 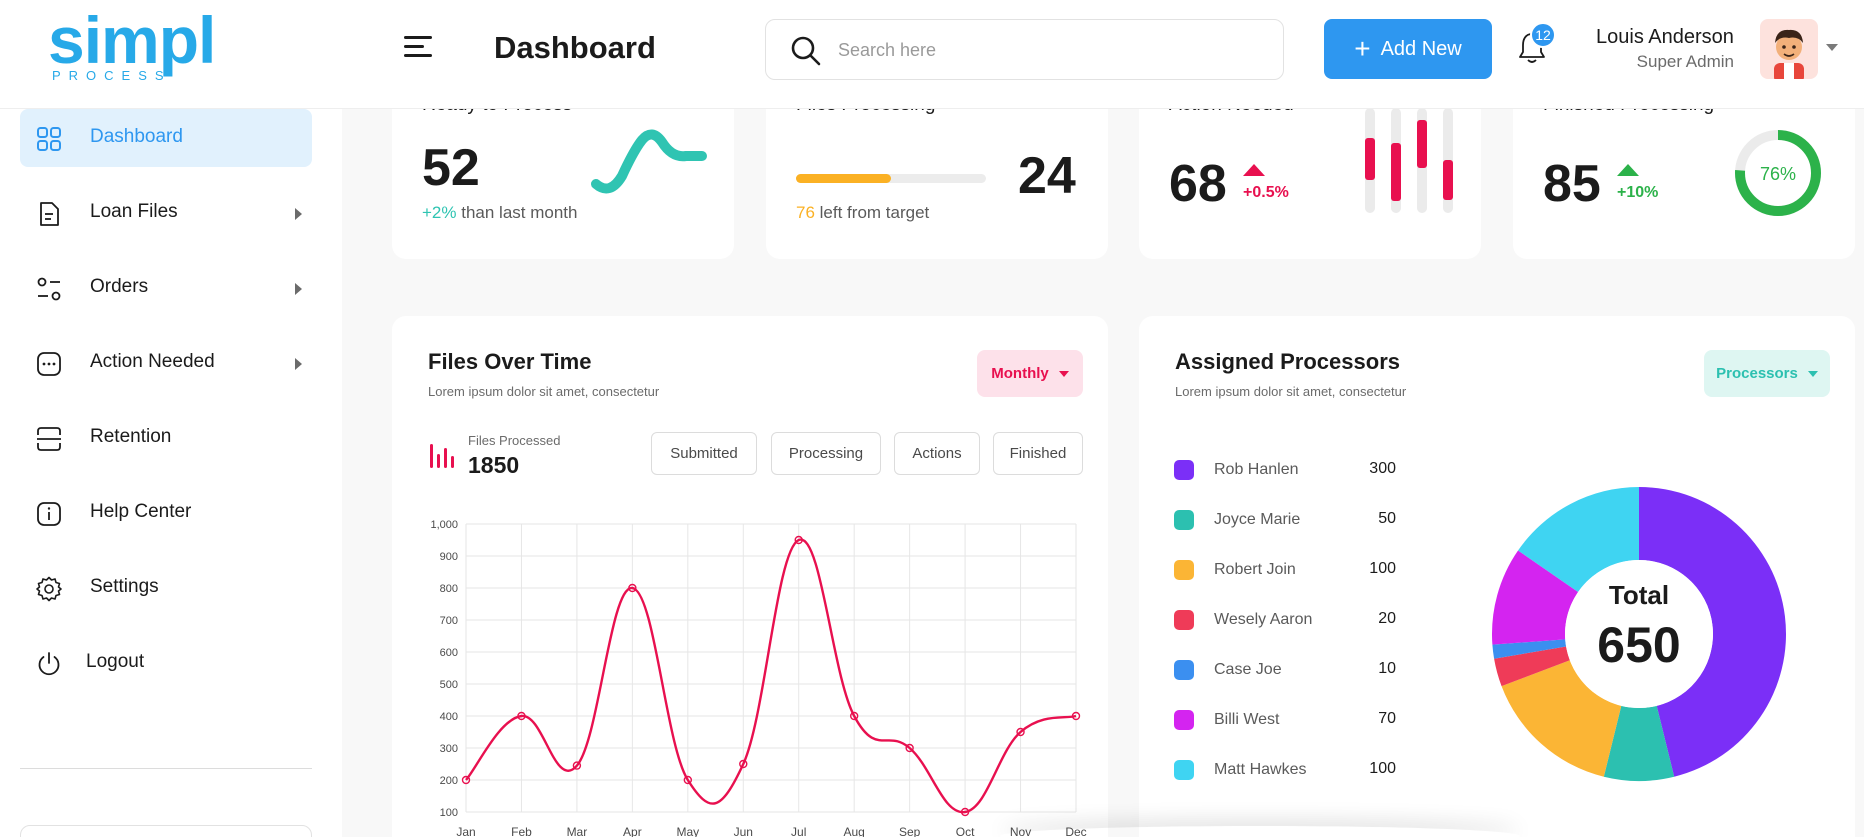 I want to click on sidebar-item-loan-files: Loan Files, so click(x=166, y=213).